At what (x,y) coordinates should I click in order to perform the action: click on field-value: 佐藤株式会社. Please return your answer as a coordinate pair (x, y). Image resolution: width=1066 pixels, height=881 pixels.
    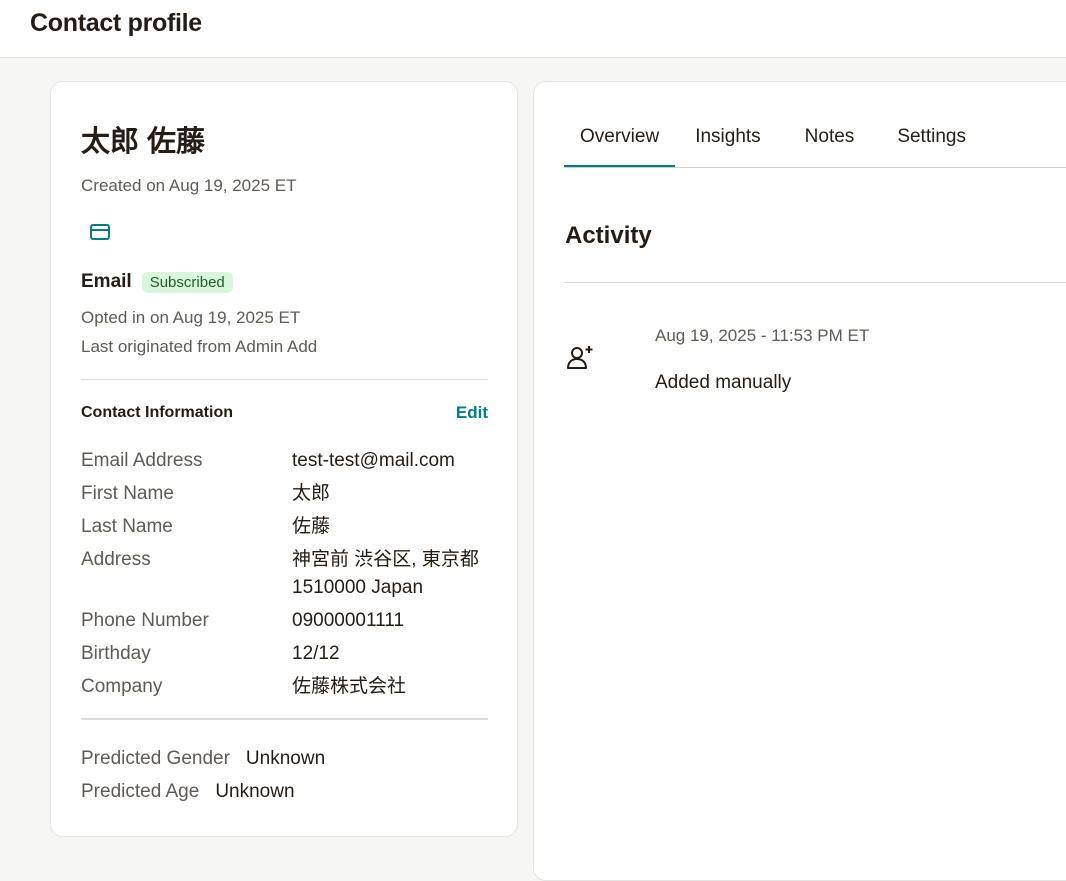
    Looking at the image, I should click on (349, 686).